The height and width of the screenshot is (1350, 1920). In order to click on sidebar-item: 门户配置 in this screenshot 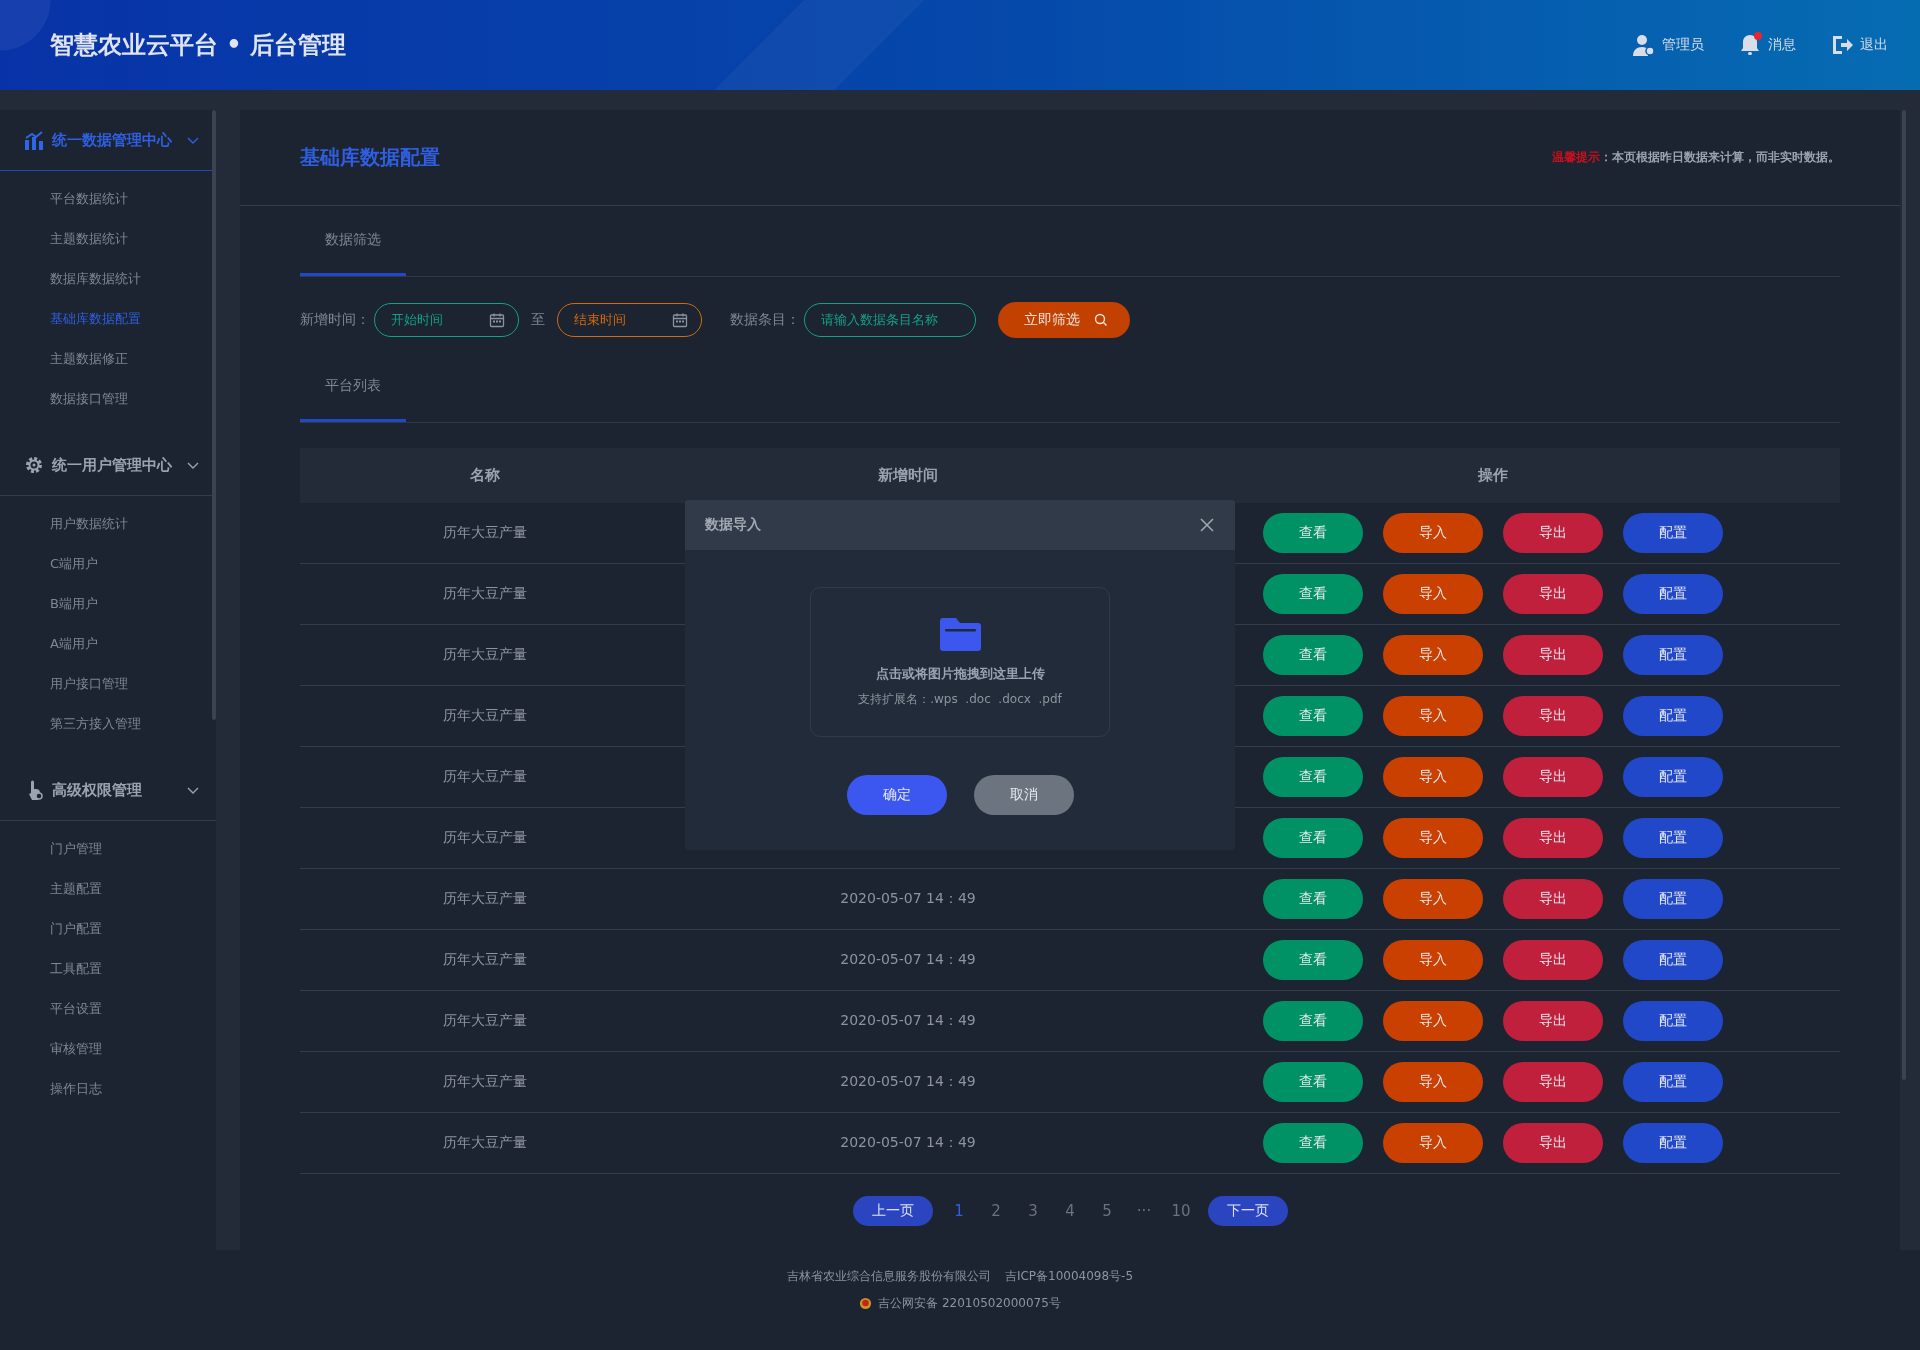, I will do `click(108, 929)`.